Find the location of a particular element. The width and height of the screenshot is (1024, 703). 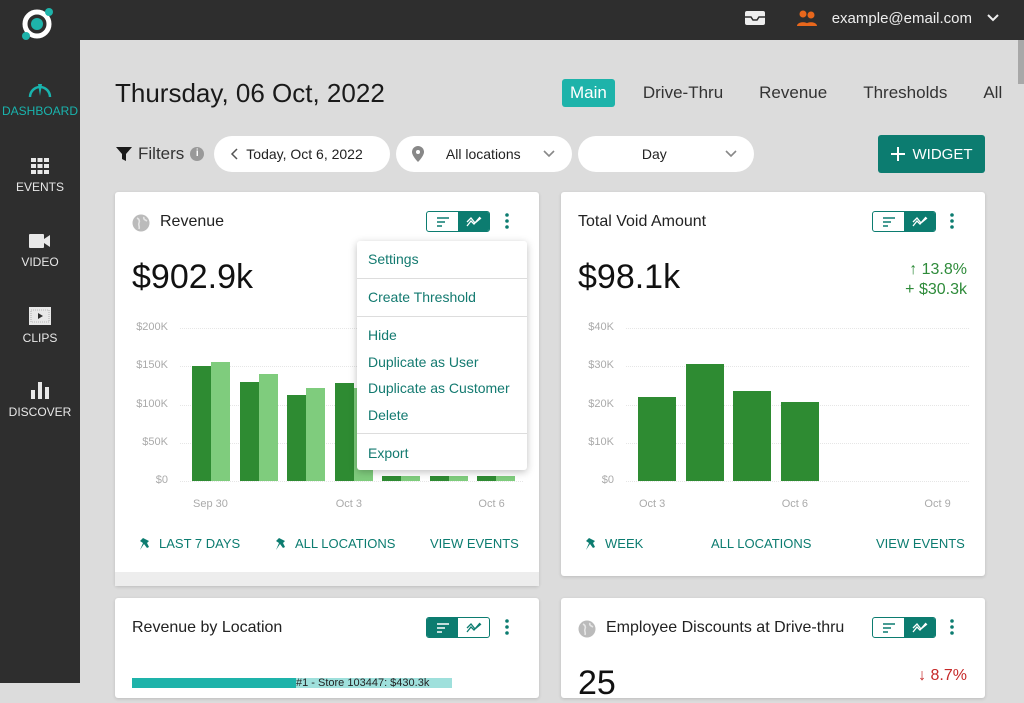

tab-thresholds: Thresholds is located at coordinates (905, 93).